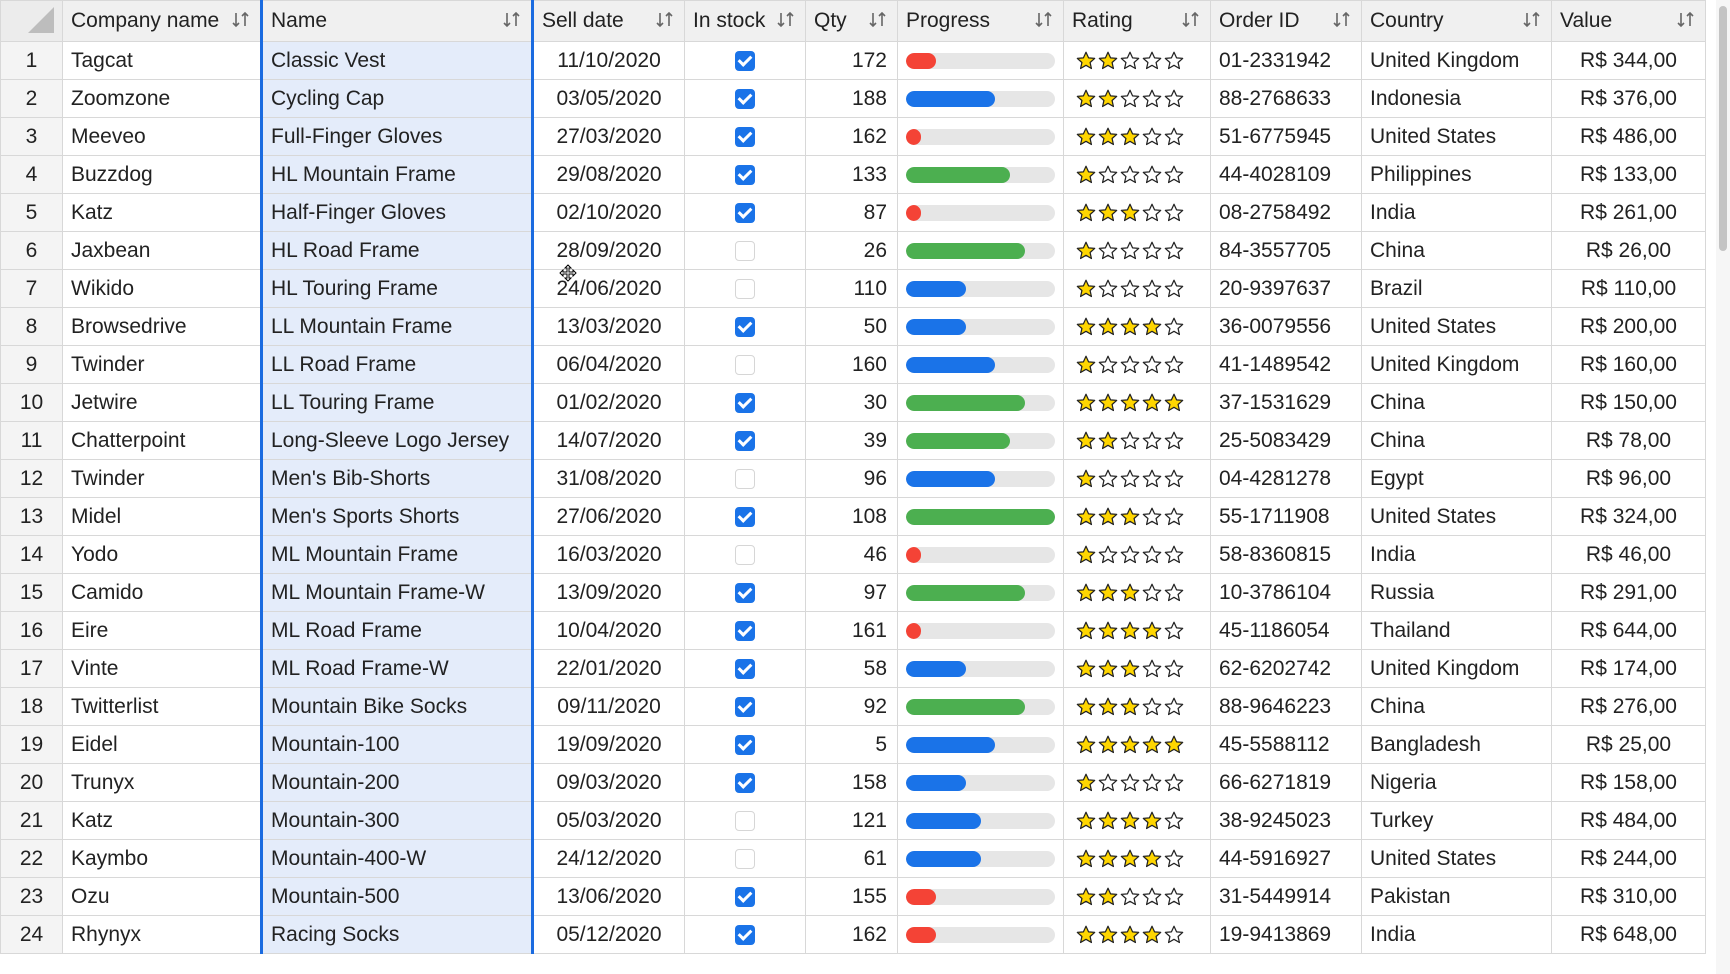 The image size is (1730, 974). What do you see at coordinates (397, 21) in the screenshot?
I see `column-header-name: Name` at bounding box center [397, 21].